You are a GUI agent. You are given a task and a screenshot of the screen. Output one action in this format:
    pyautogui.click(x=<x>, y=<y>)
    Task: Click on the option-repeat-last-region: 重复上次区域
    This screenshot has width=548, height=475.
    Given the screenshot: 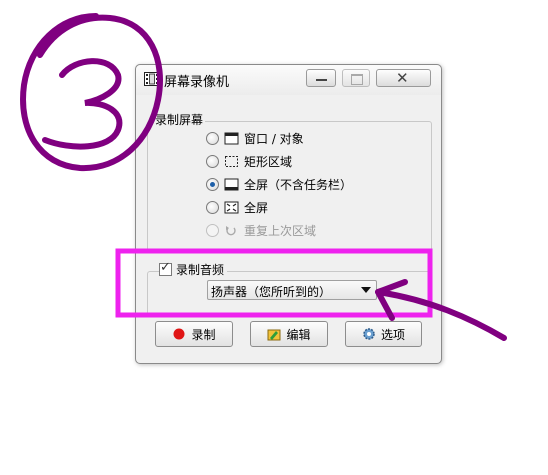 What is the action you would take?
    pyautogui.click(x=261, y=230)
    